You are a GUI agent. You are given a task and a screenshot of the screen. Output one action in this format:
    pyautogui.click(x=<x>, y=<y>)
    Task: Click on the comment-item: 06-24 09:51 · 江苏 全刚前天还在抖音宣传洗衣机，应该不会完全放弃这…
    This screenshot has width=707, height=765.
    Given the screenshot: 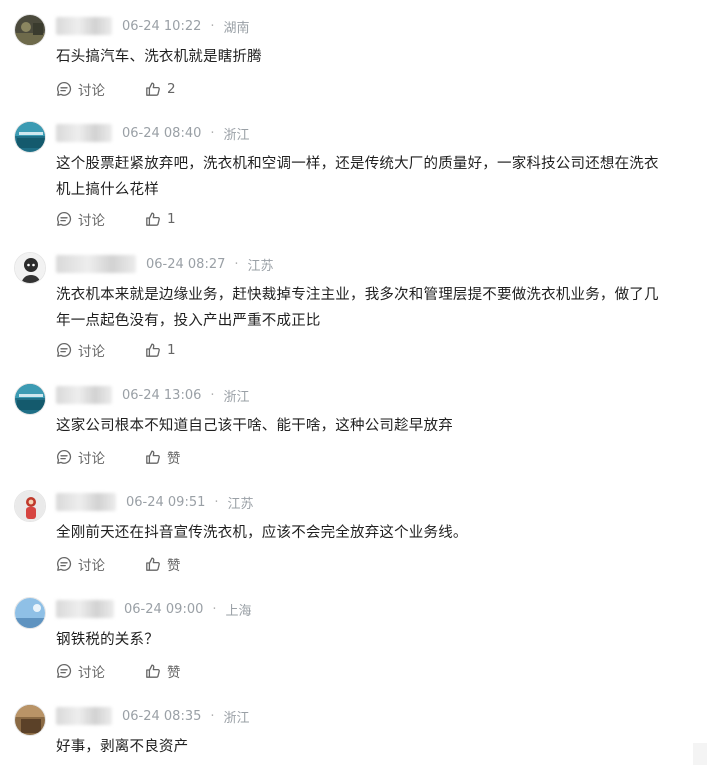 What is the action you would take?
    pyautogui.click(x=350, y=529)
    